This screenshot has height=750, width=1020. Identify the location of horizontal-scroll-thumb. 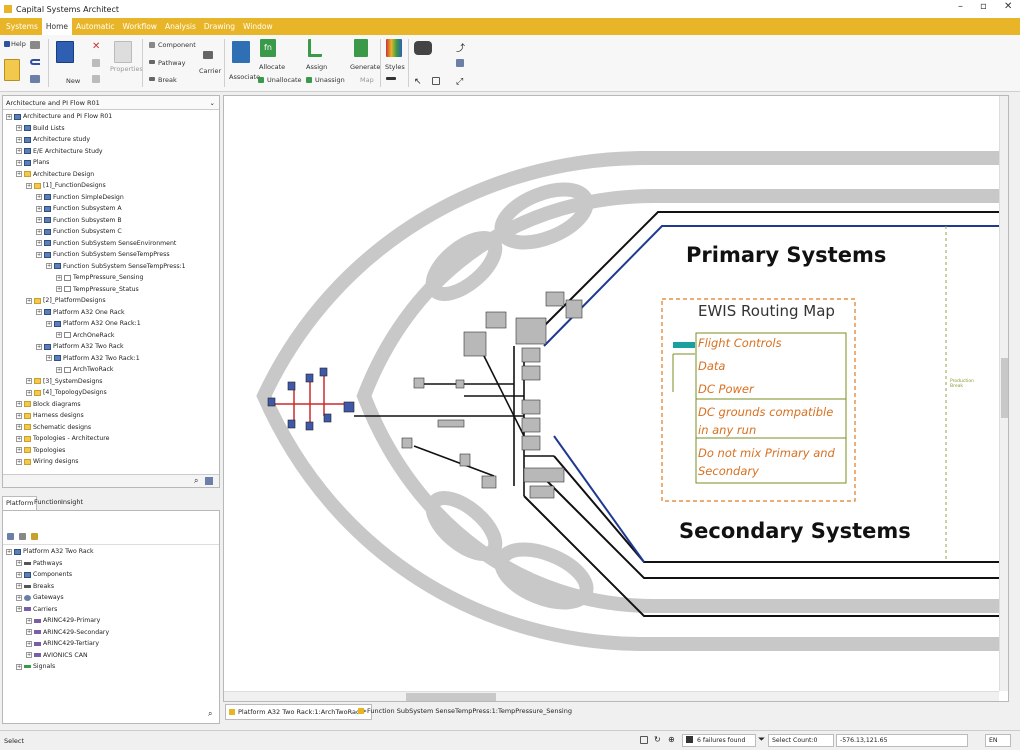
(451, 697).